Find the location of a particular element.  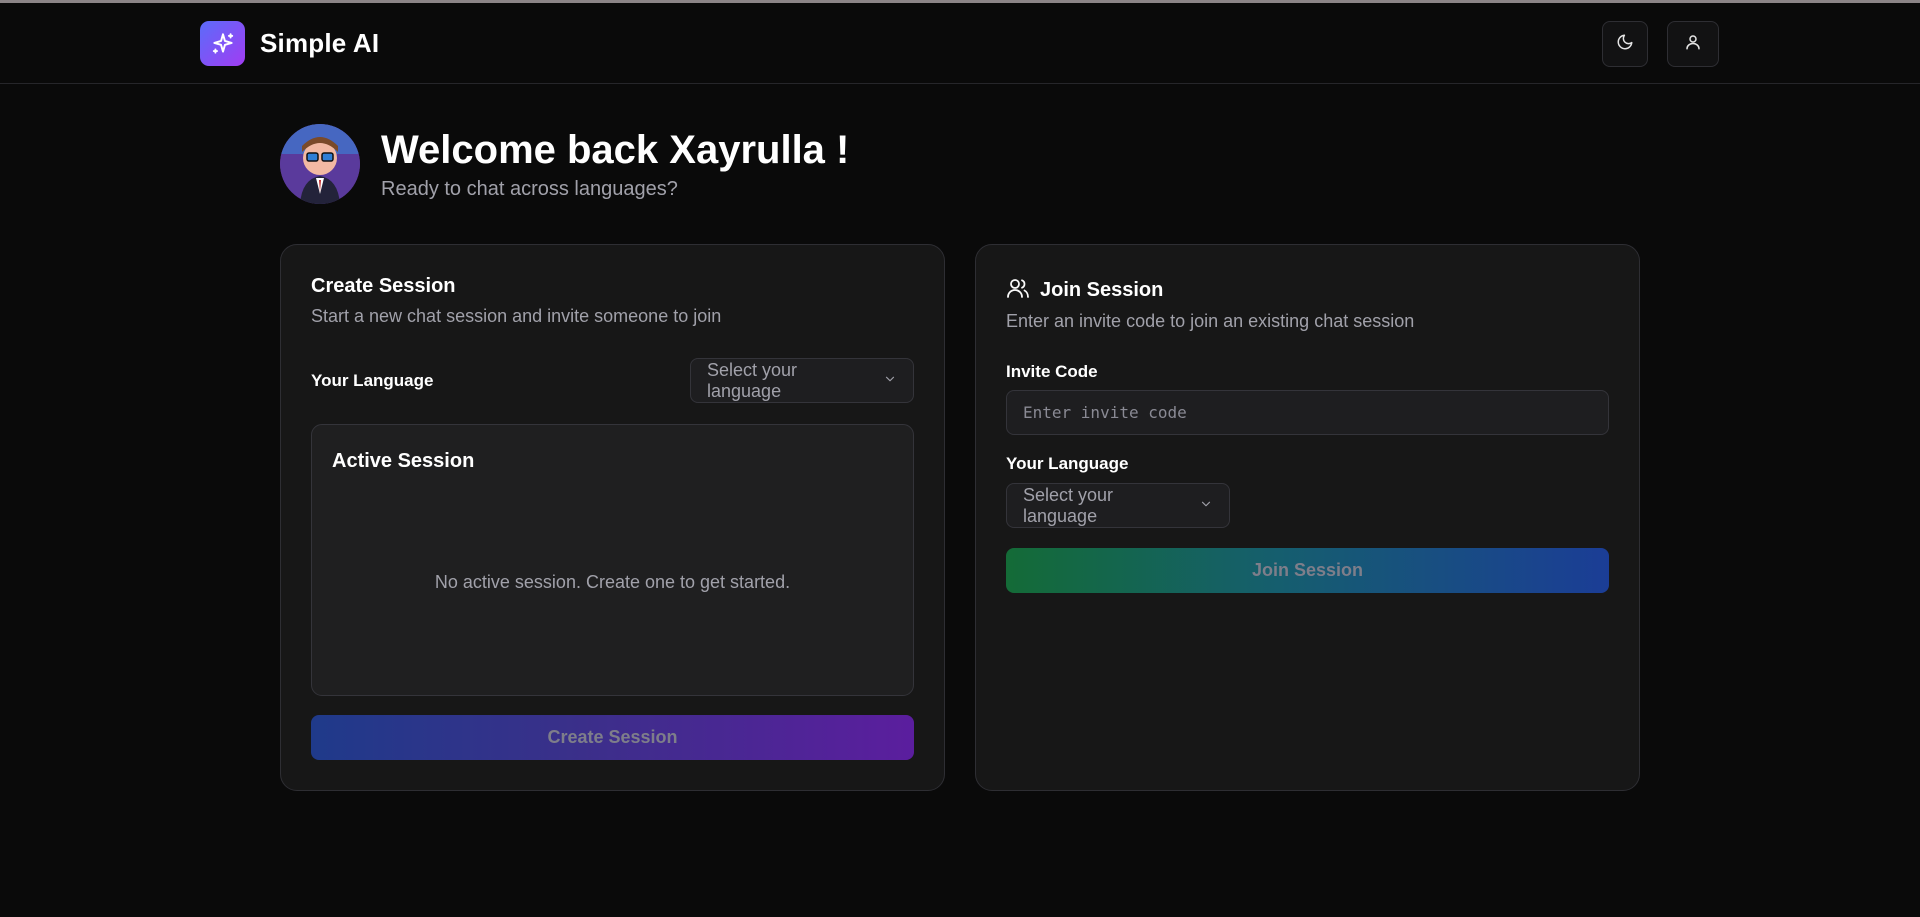

page-subtitle: Ready to chat across languages? is located at coordinates (529, 188).